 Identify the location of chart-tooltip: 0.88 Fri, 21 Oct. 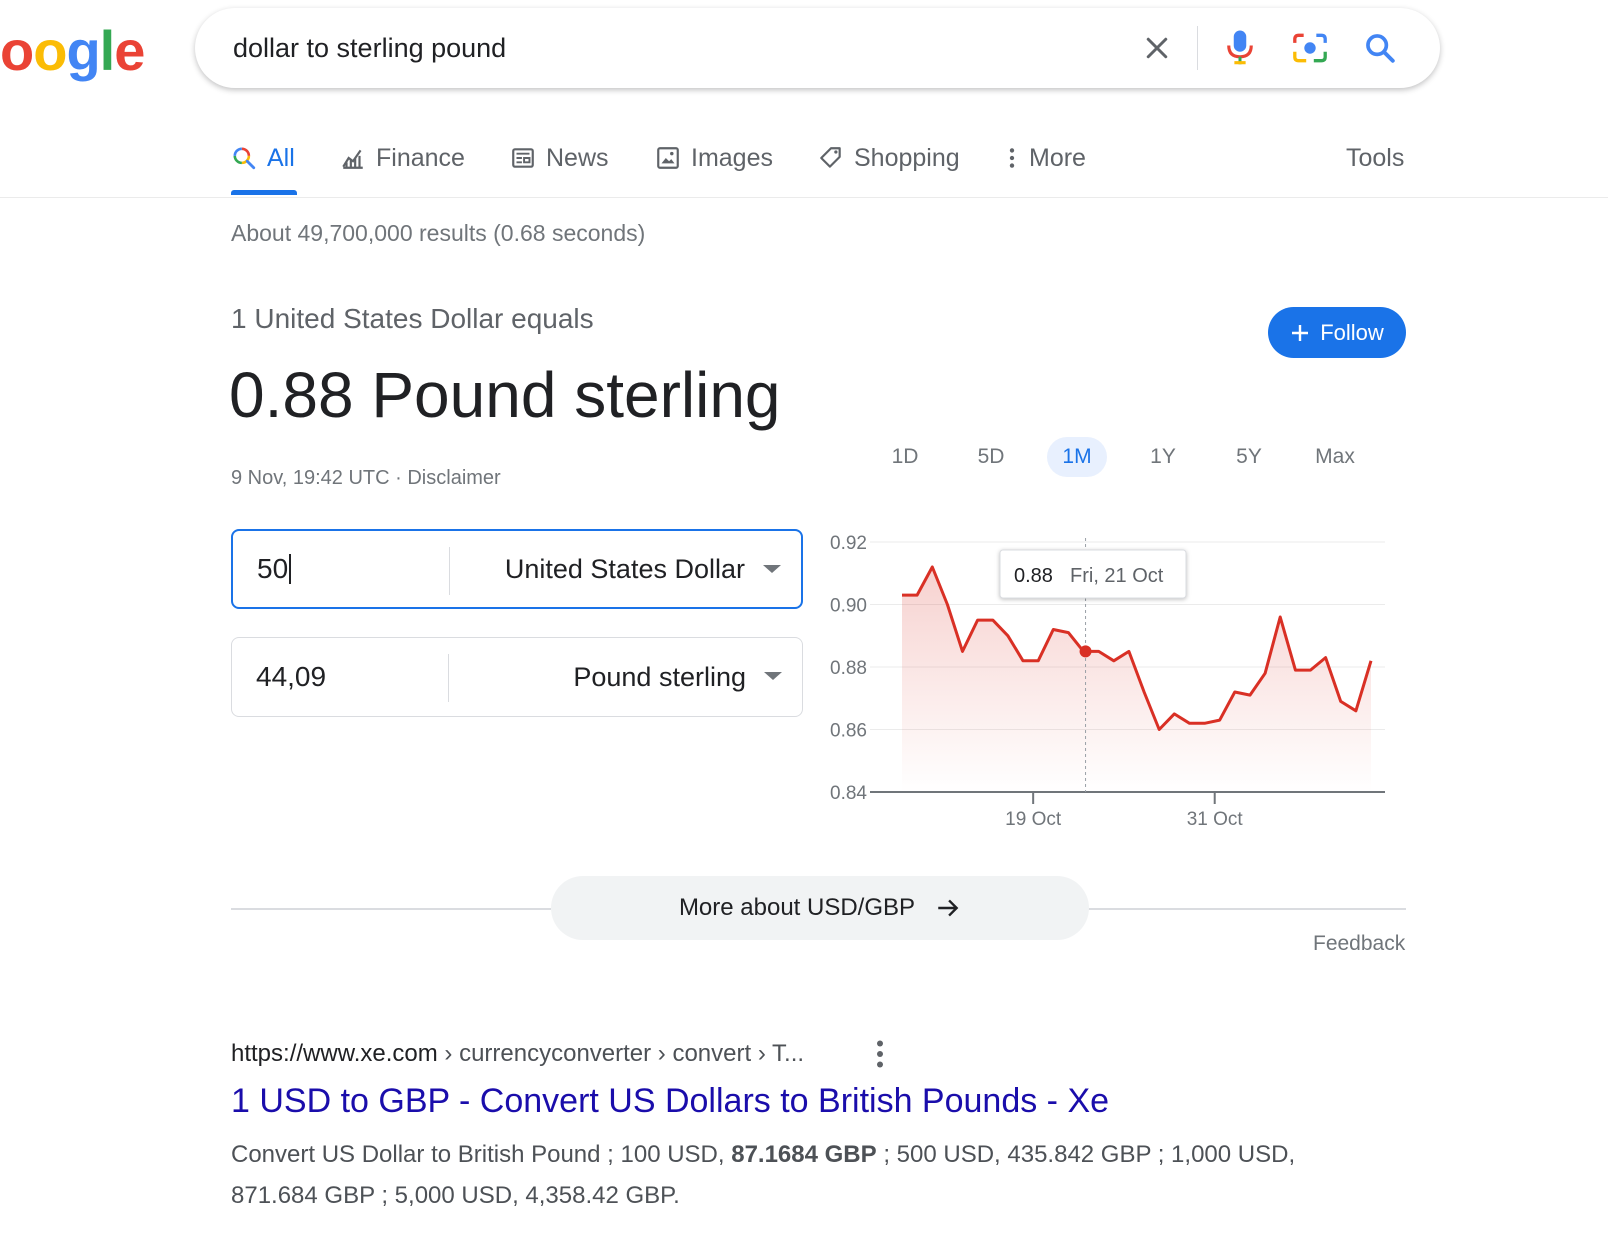
(1093, 574).